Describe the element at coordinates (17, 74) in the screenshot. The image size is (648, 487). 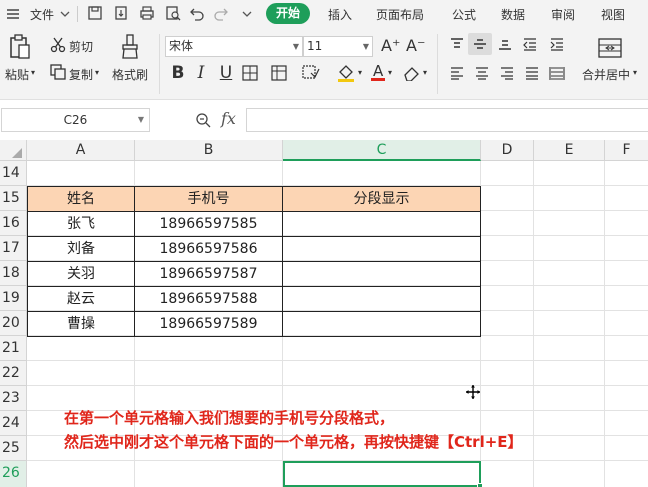
I see `paste-button: 粘贴` at that location.